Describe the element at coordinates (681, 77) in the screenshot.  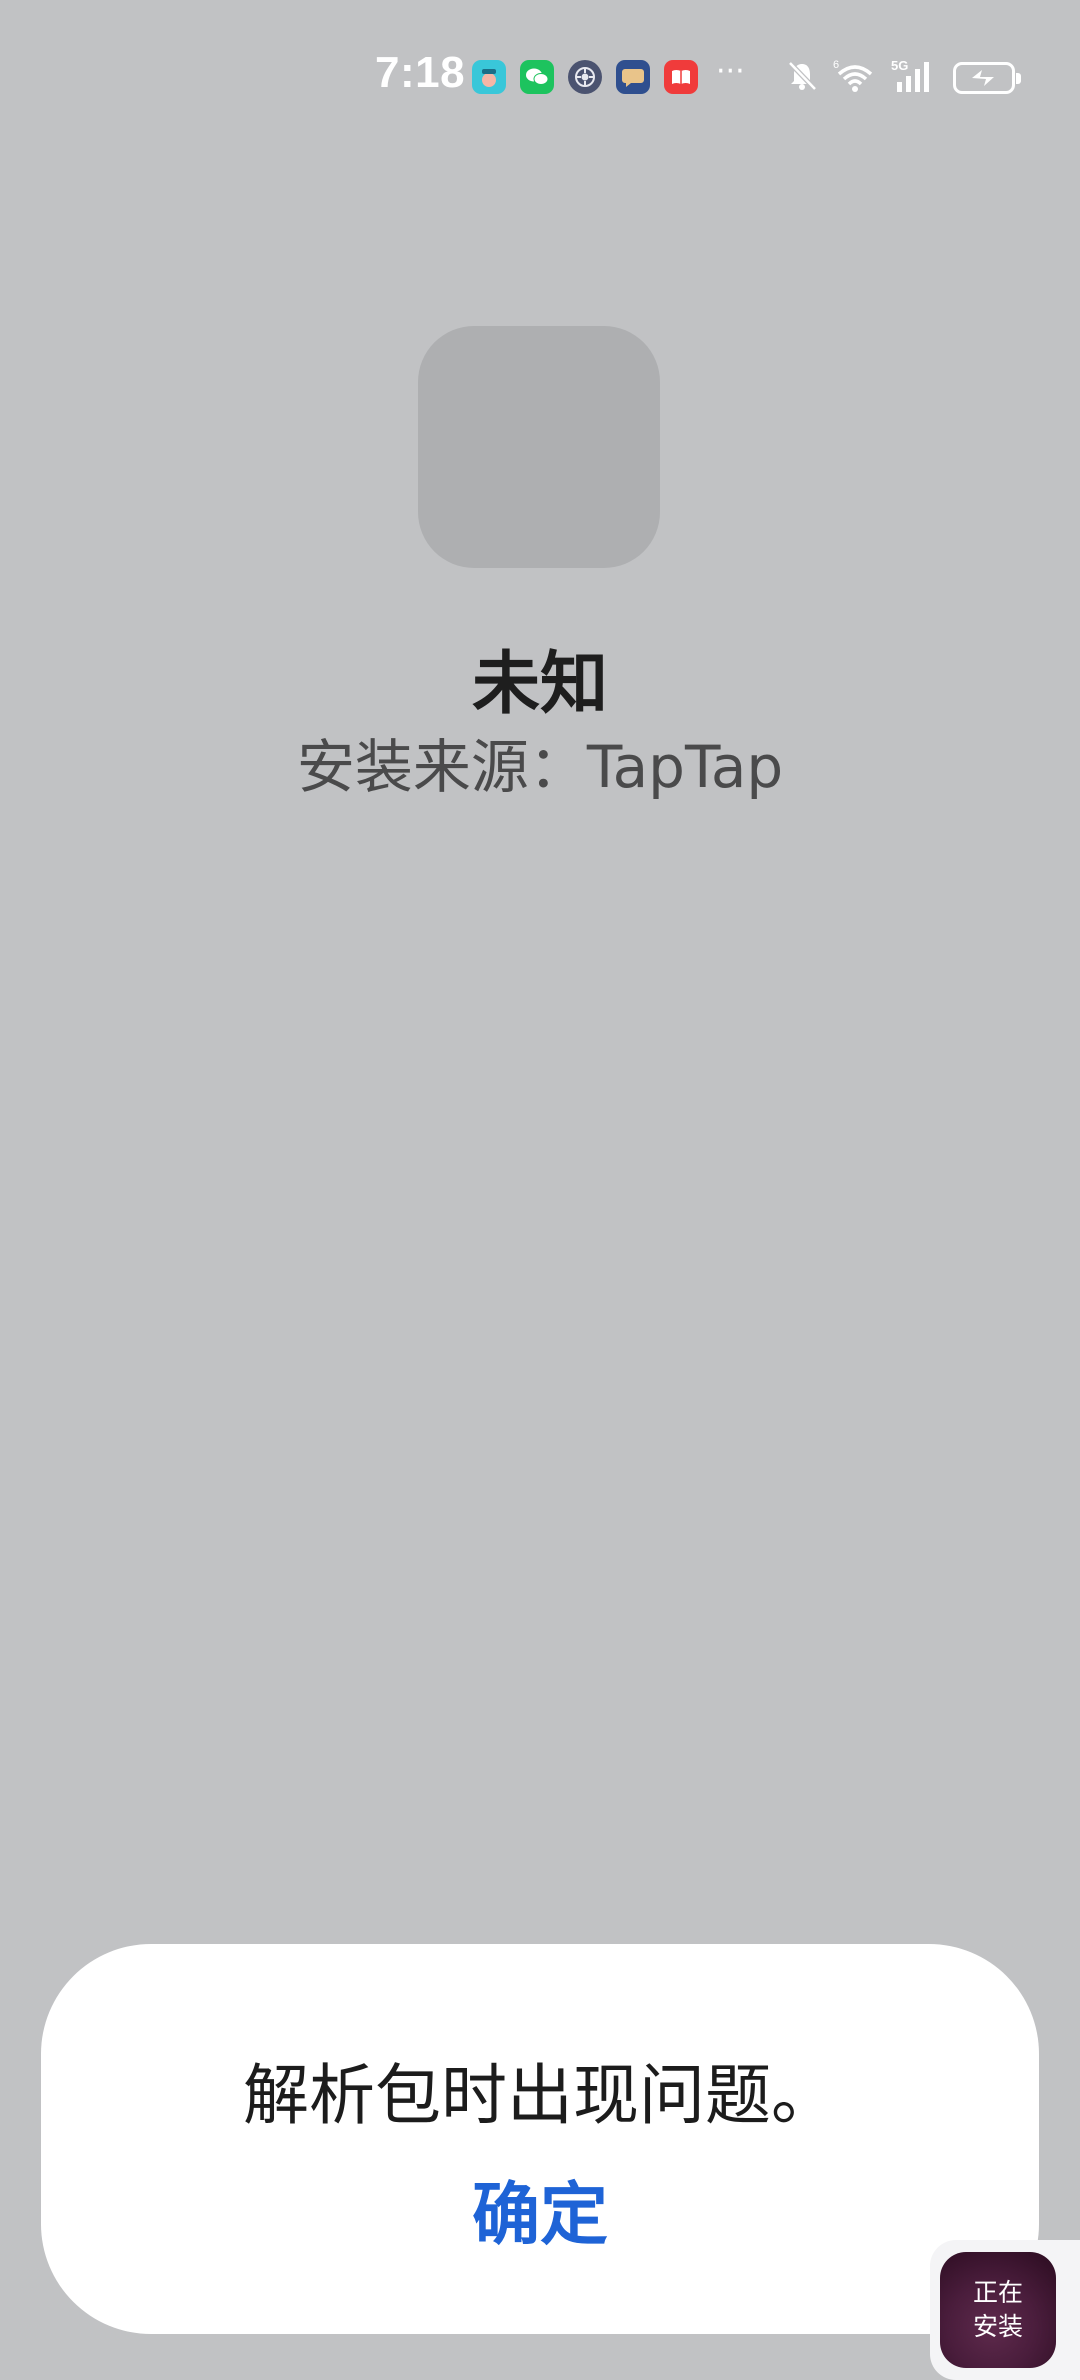
I see `red-book-icon` at that location.